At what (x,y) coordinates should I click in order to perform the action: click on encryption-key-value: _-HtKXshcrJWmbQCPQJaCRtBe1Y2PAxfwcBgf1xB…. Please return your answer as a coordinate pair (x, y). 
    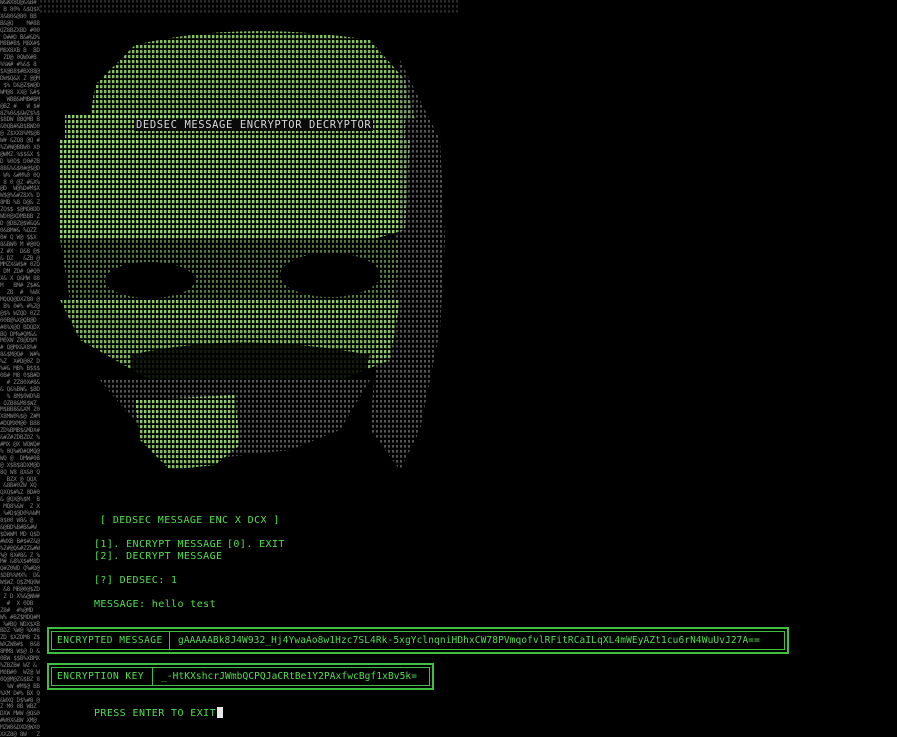
    Looking at the image, I should click on (289, 676).